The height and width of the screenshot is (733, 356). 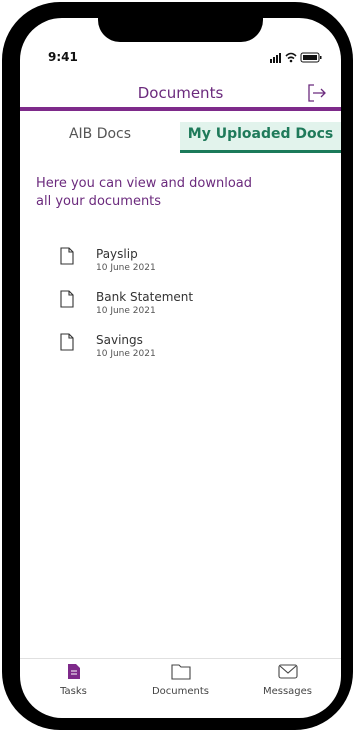 I want to click on bottom-nav-divider, so click(x=180, y=658).